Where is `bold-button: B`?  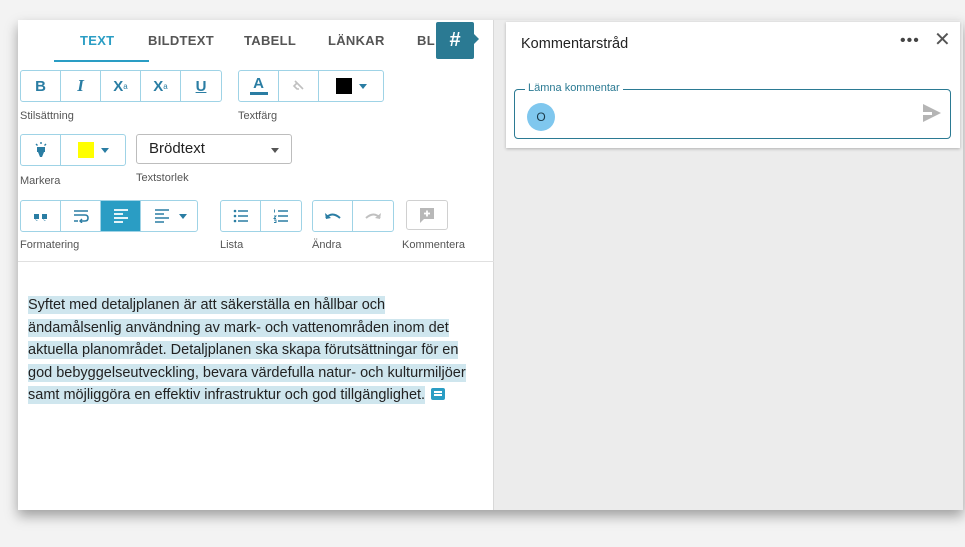
bold-button: B is located at coordinates (41, 86).